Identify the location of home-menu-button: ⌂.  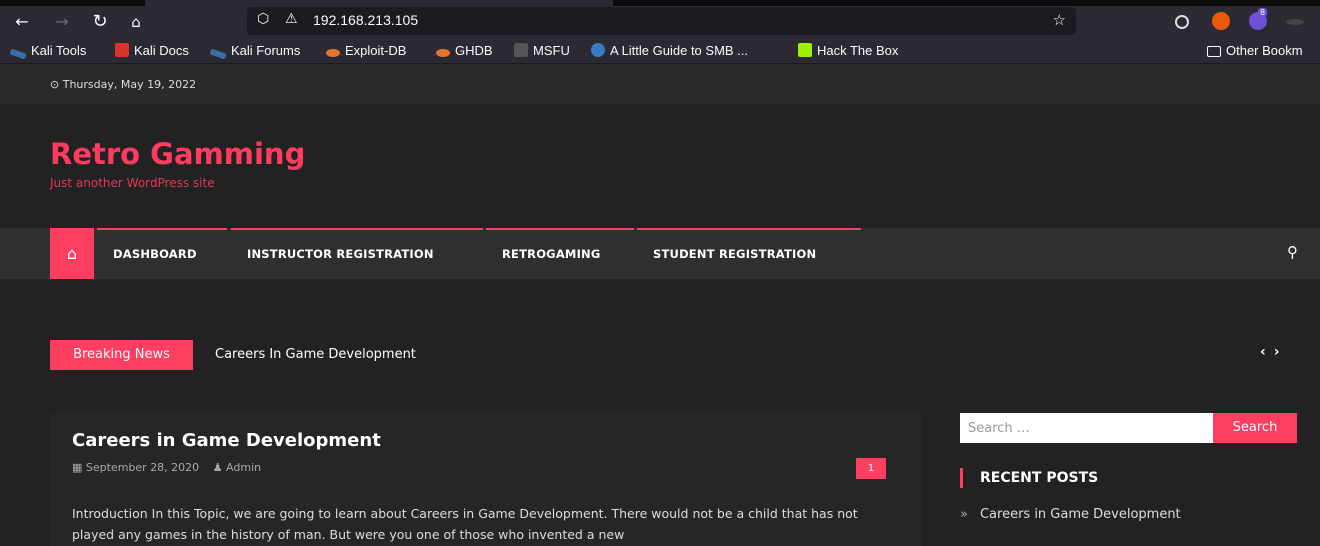
(72, 253).